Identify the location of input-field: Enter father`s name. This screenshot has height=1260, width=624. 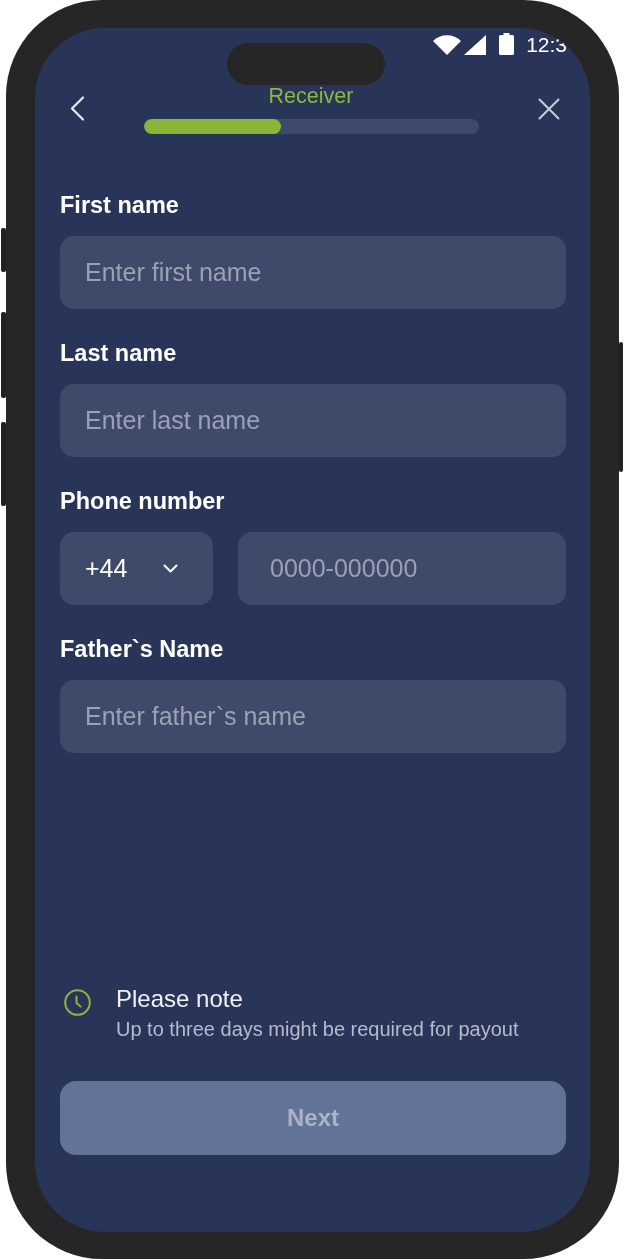
(313, 716).